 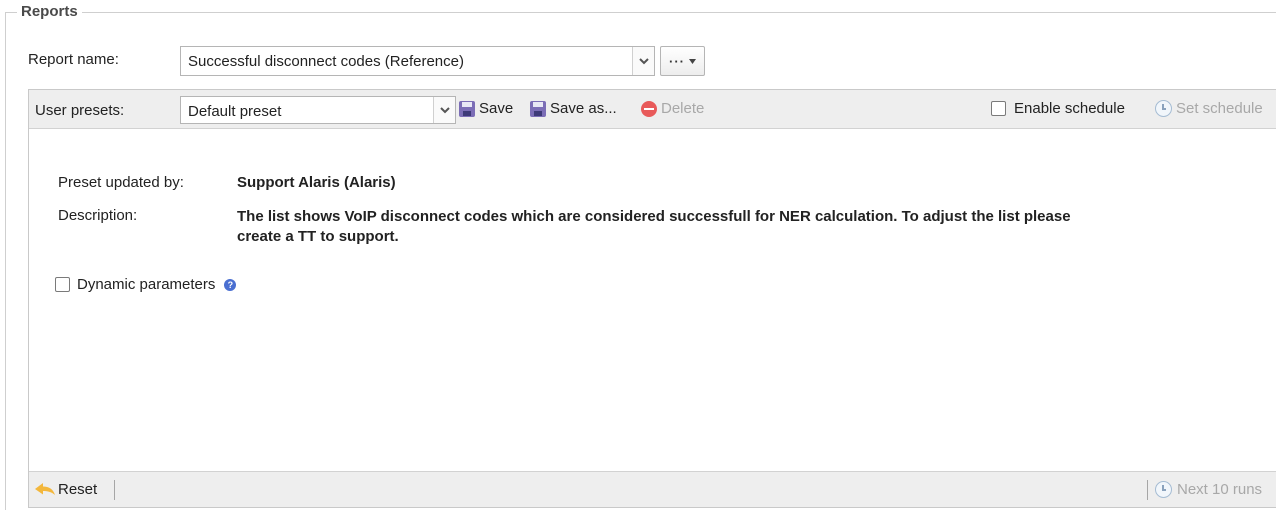 I want to click on save-button: Save, so click(x=486, y=108).